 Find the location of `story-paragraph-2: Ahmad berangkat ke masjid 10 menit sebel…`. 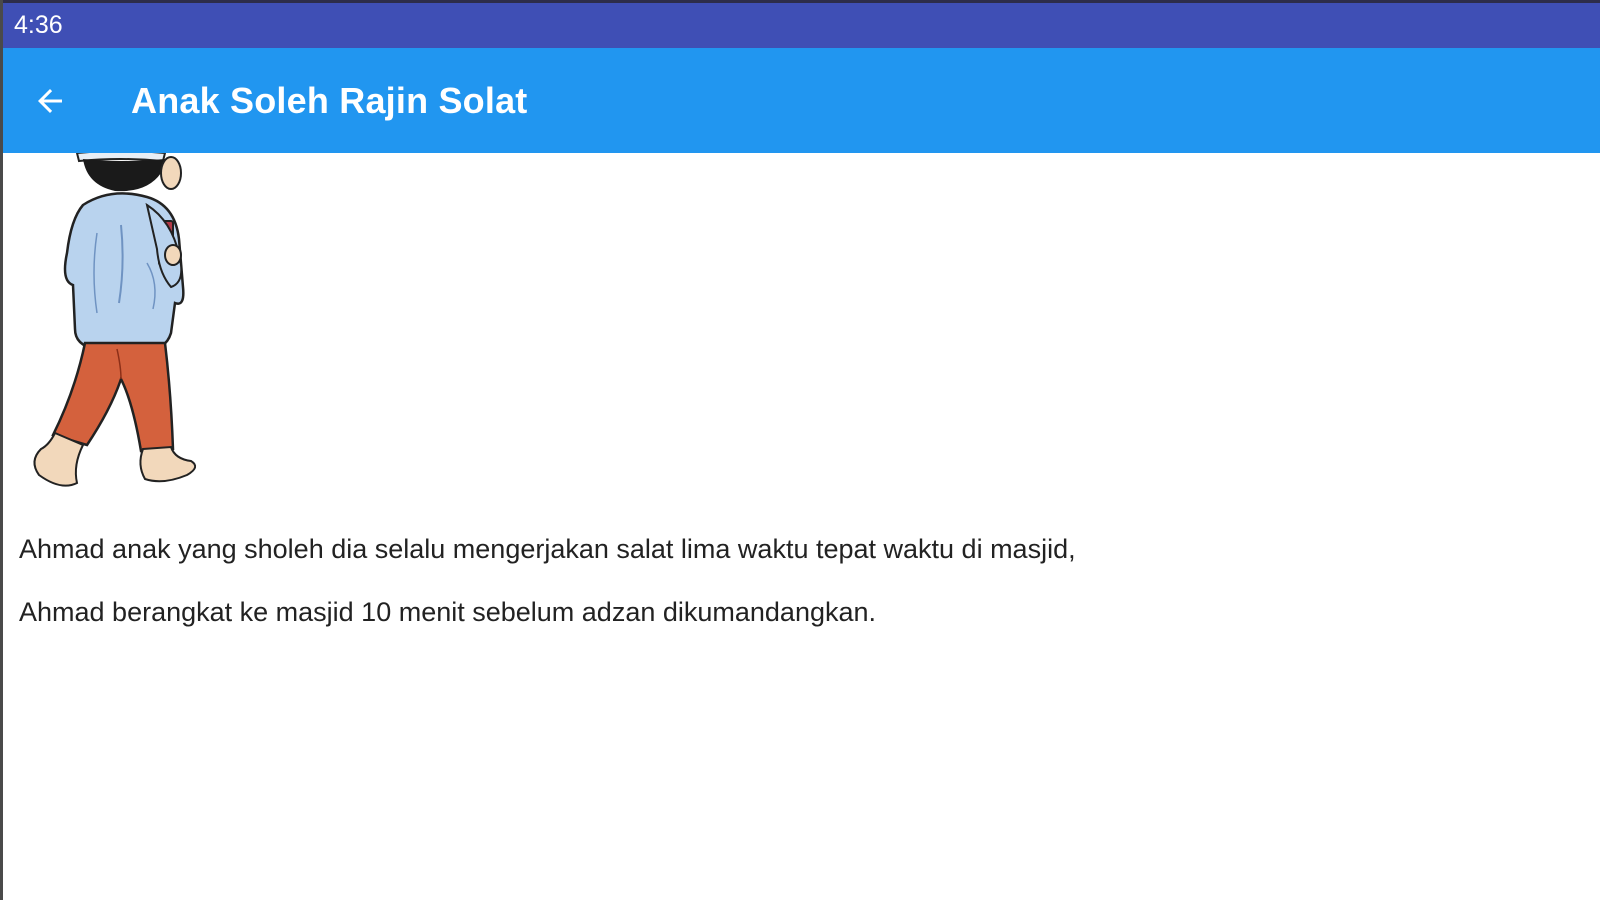

story-paragraph-2: Ahmad berangkat ke masjid 10 menit sebel… is located at coordinates (448, 612).